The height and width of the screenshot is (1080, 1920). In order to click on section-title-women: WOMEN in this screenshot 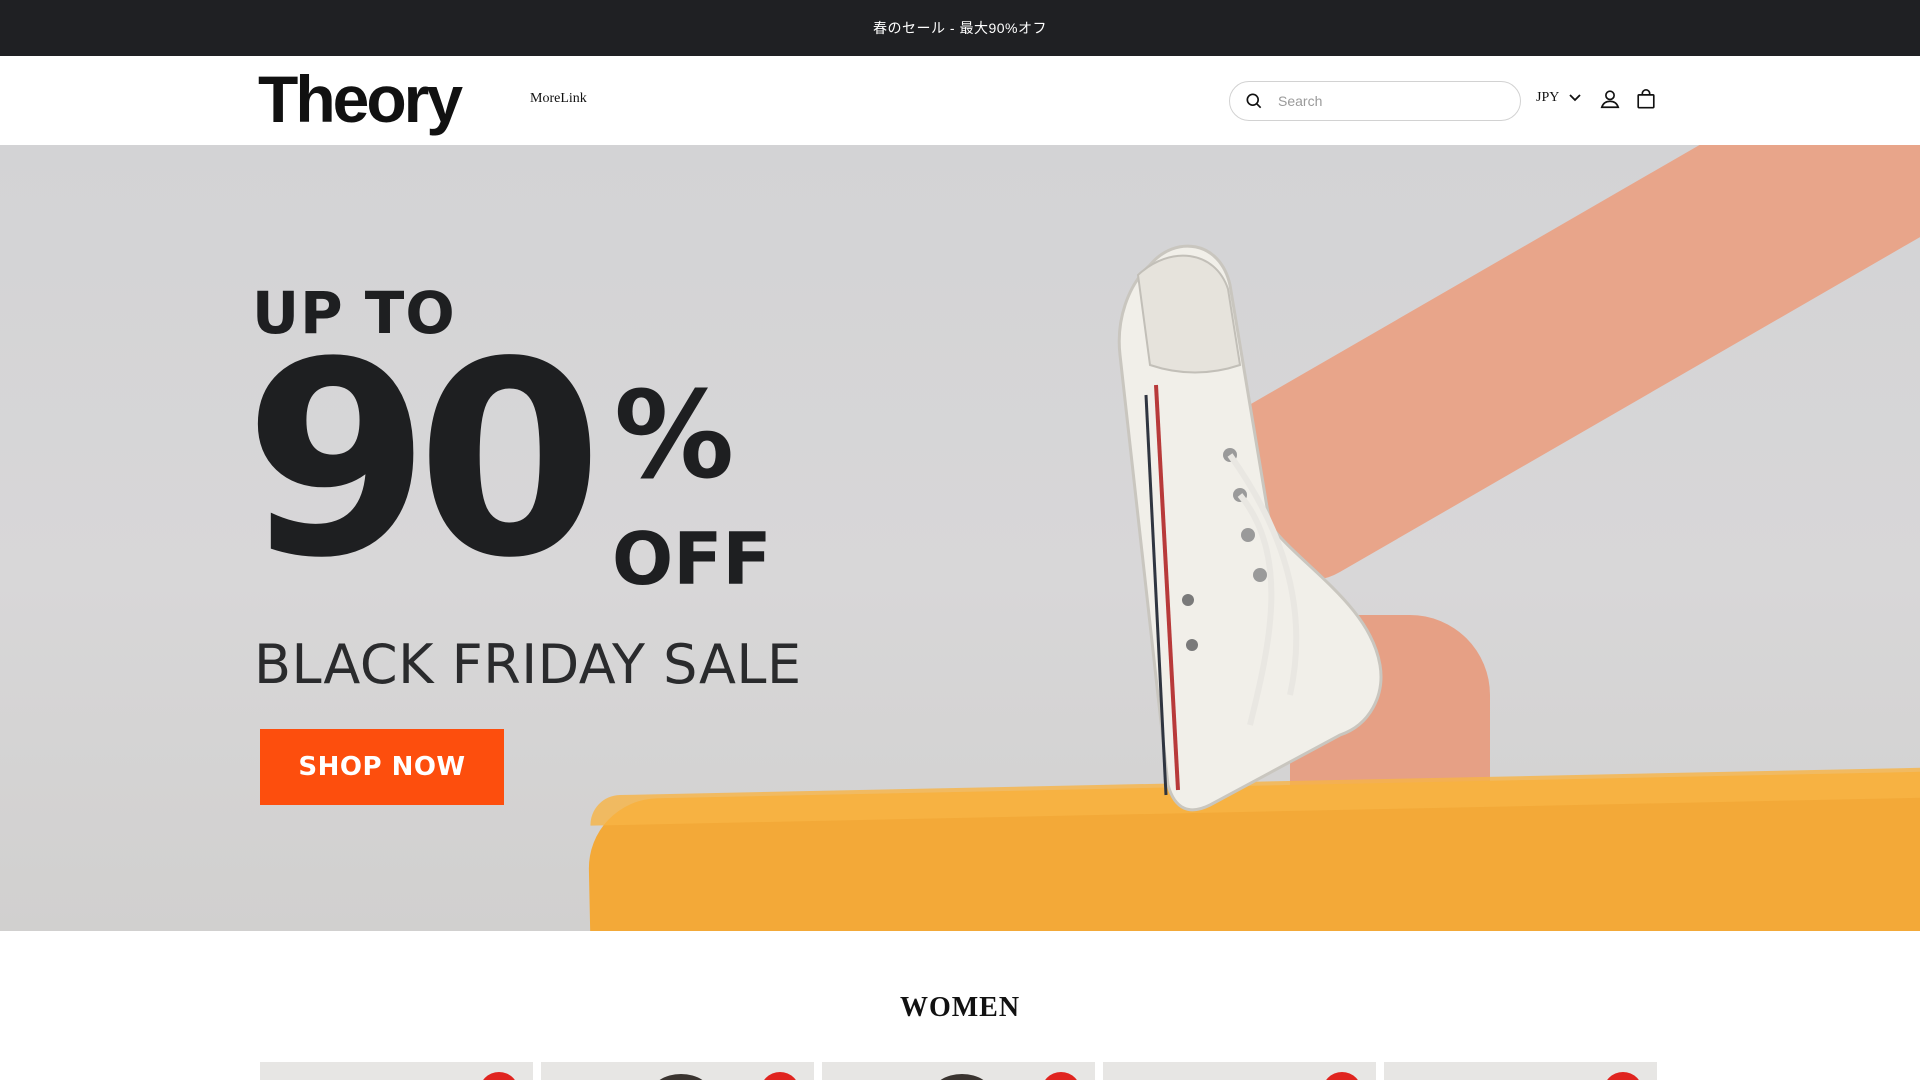, I will do `click(960, 1007)`.